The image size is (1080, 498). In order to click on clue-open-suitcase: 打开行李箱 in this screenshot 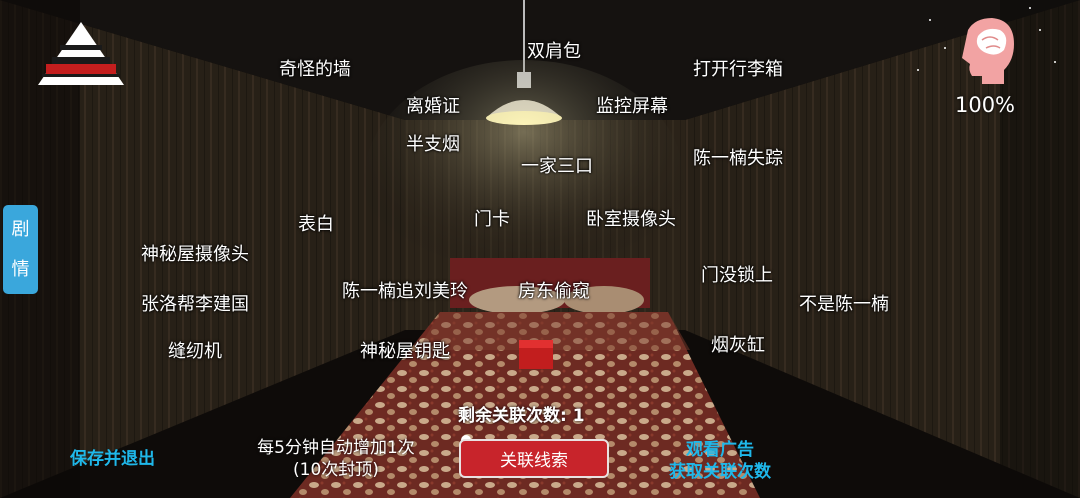, I will do `click(738, 68)`.